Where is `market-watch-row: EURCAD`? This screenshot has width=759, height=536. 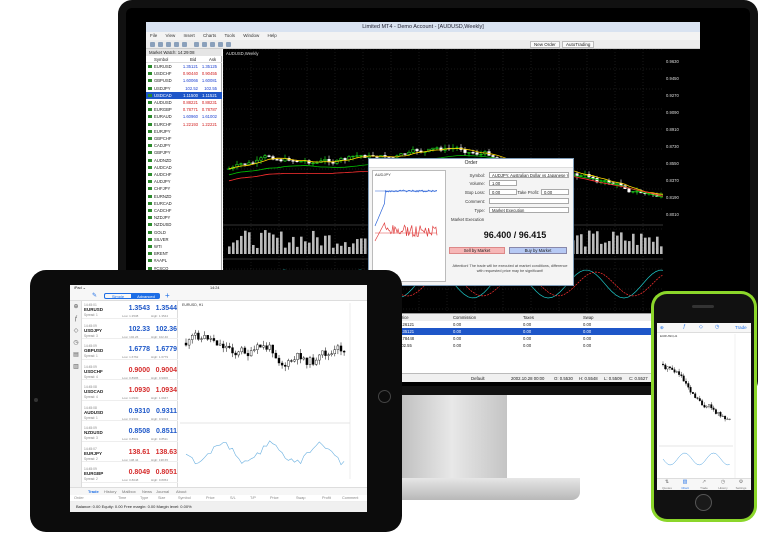 market-watch-row: EURCAD is located at coordinates (184, 203).